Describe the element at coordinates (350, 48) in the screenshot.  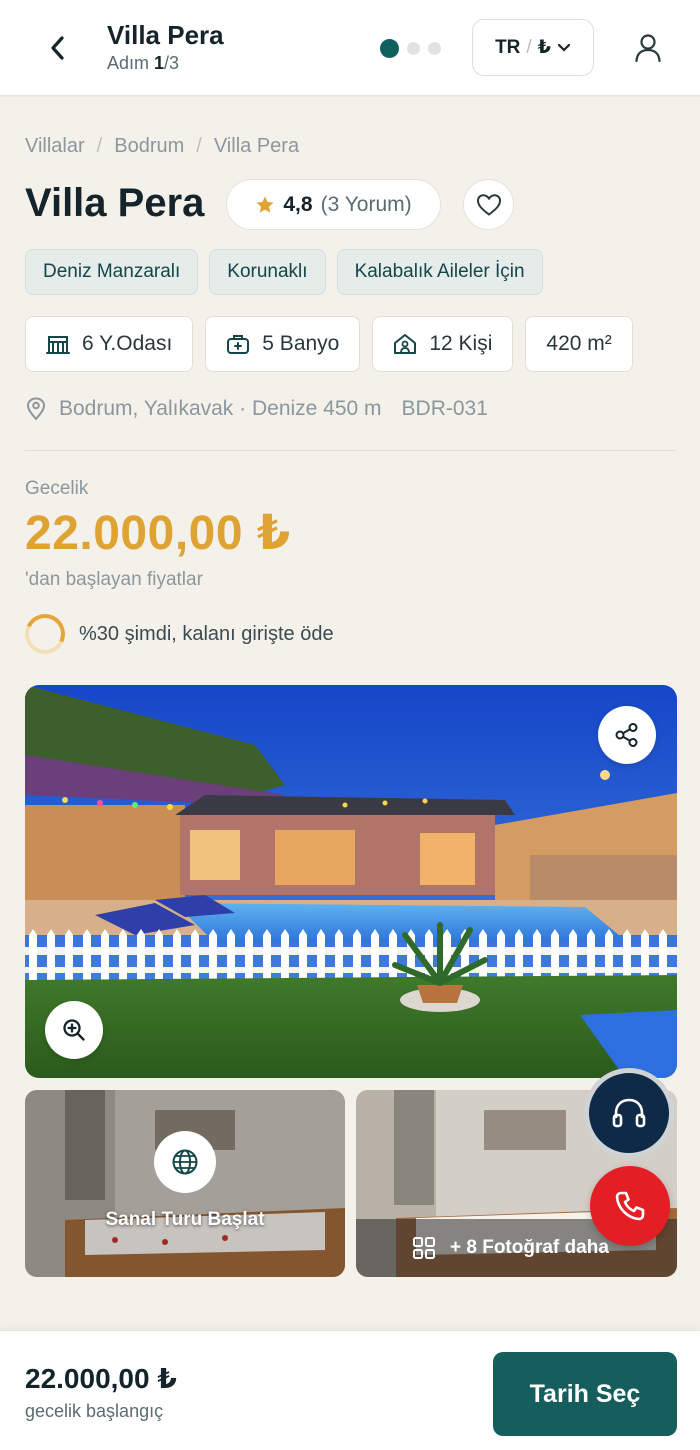
I see `top-header: Villa Pera Adım 1/3 TR / ₺` at that location.